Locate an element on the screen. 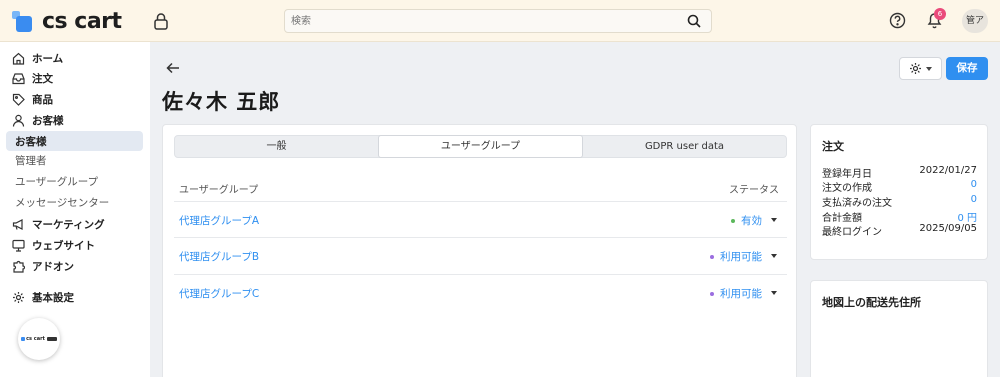  column-header-status: ステータス is located at coordinates (754, 190).